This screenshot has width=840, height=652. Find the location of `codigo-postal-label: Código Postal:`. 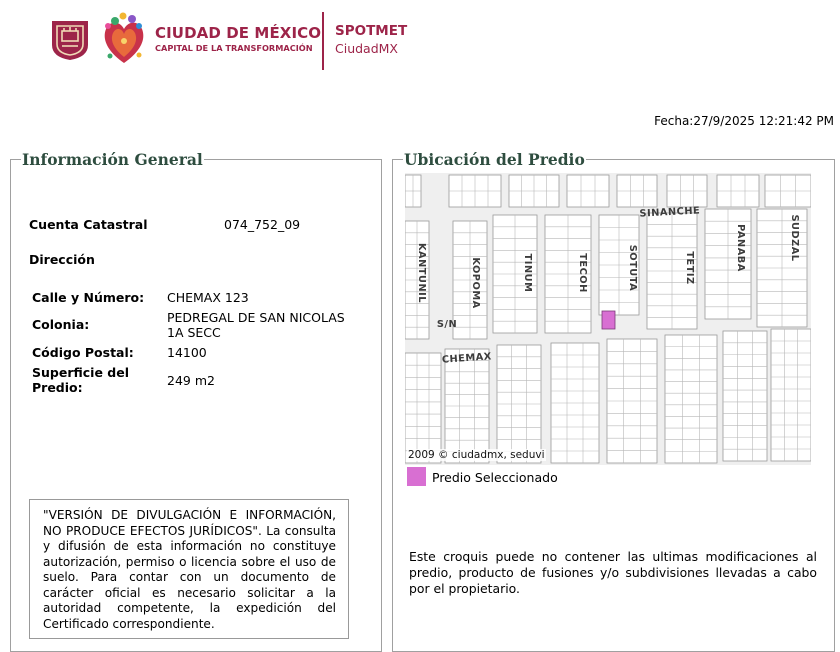

codigo-postal-label: Código Postal: is located at coordinates (83, 352).